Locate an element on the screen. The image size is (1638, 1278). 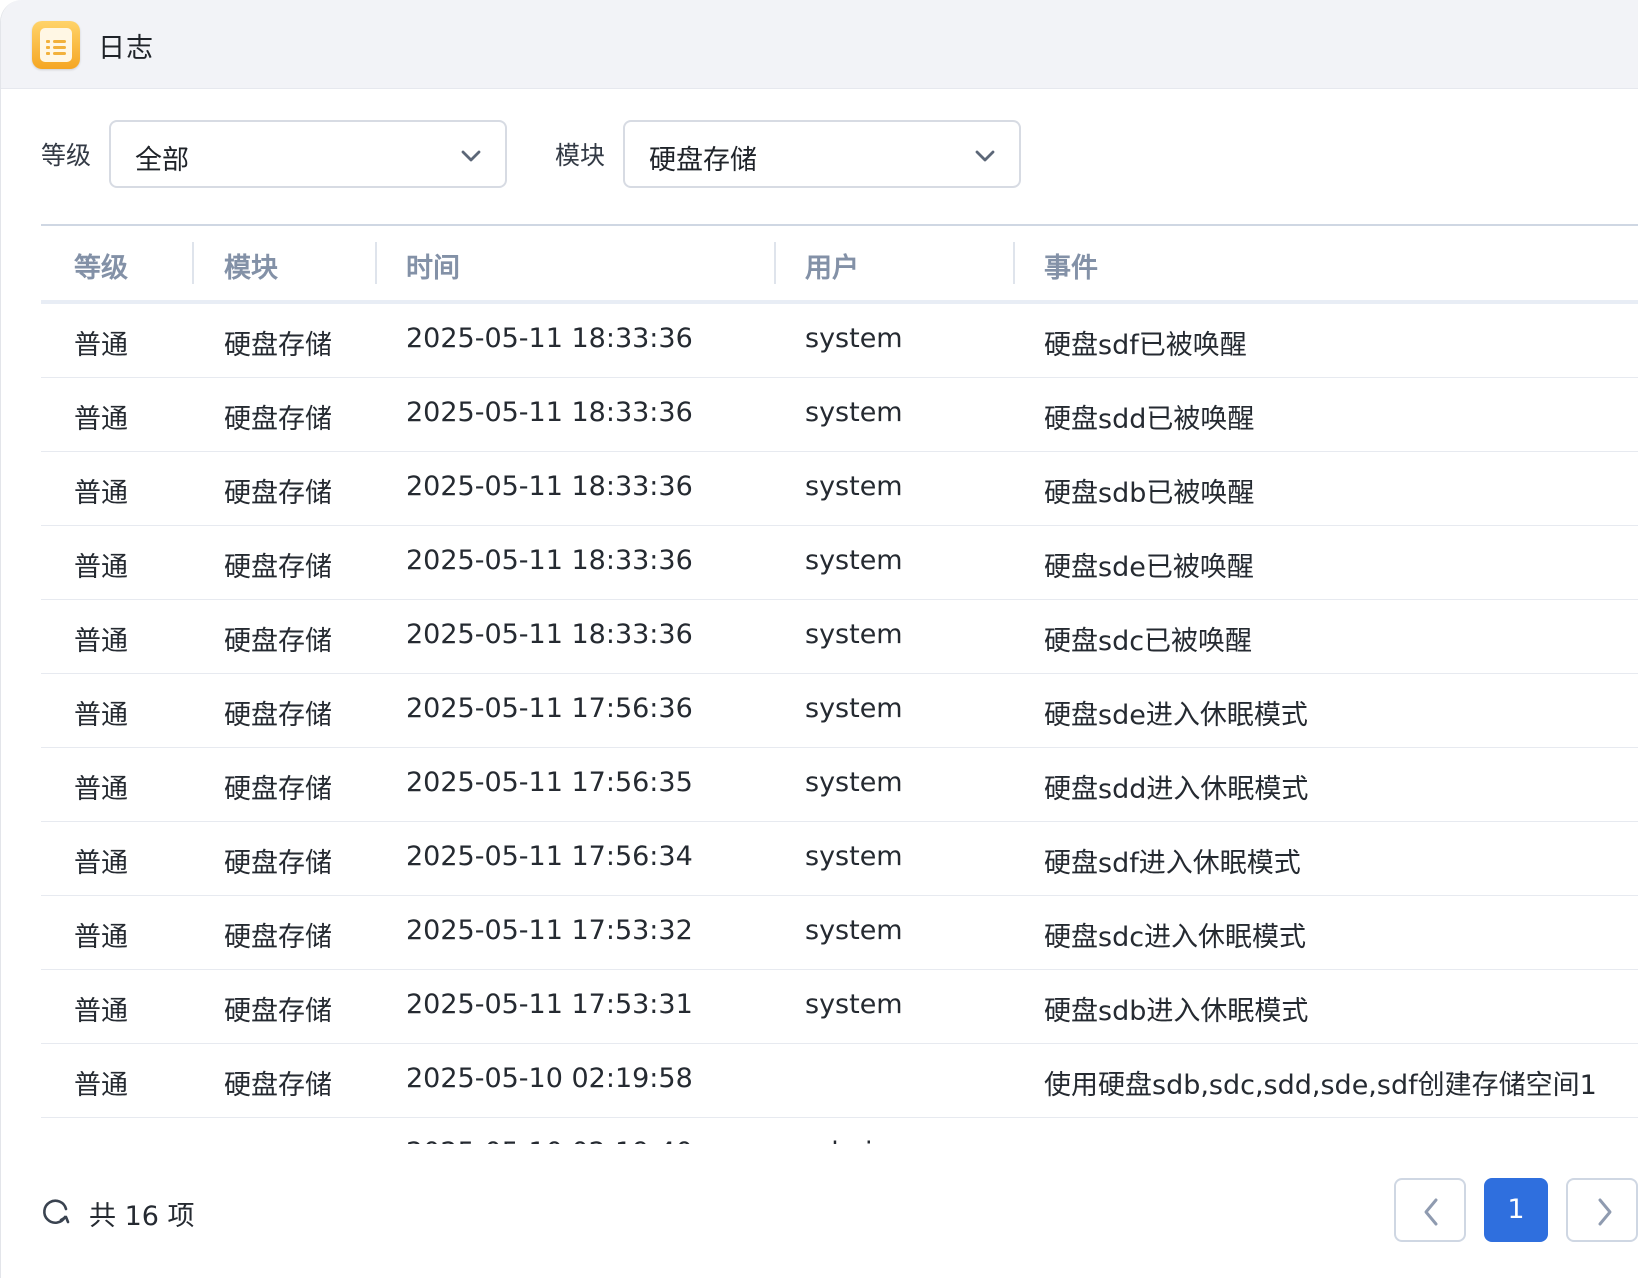
table-row: 普通 硬盘存储 2025-05-11 18:33:36 system 硬盘sdc已被唤醒 is located at coordinates (839, 637).